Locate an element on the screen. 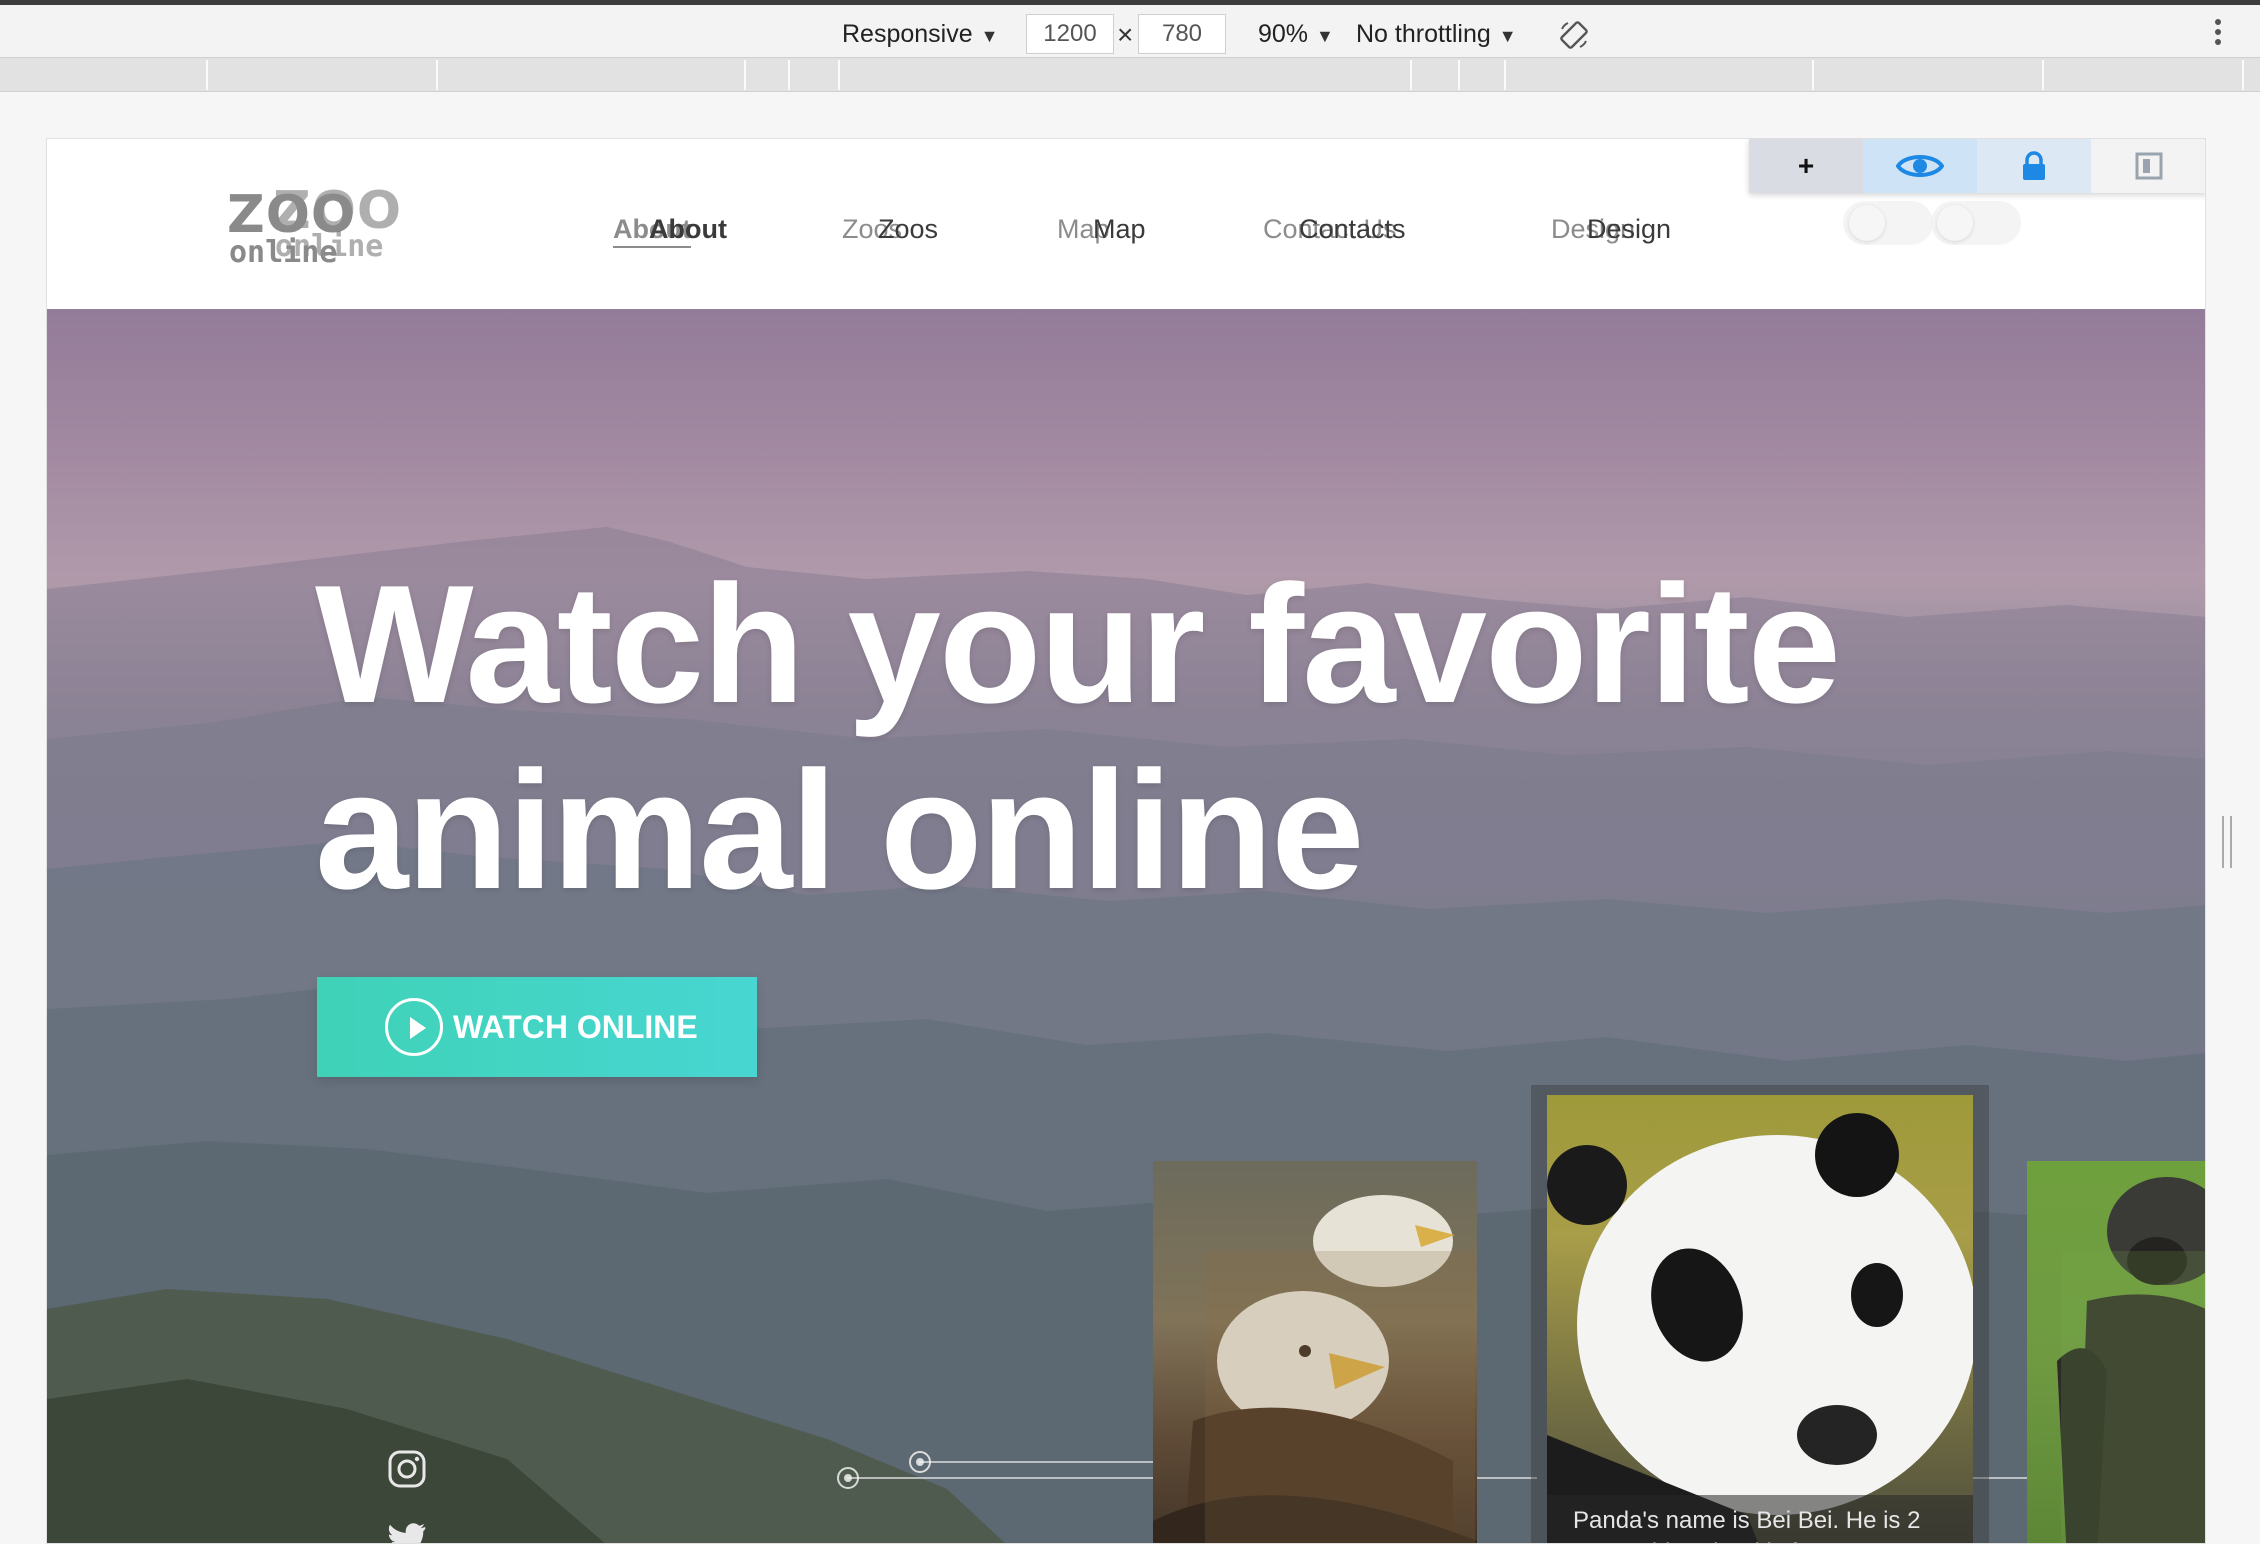 Image resolution: width=2260 pixels, height=1544 pixels. logo-online: online is located at coordinates (283, 252).